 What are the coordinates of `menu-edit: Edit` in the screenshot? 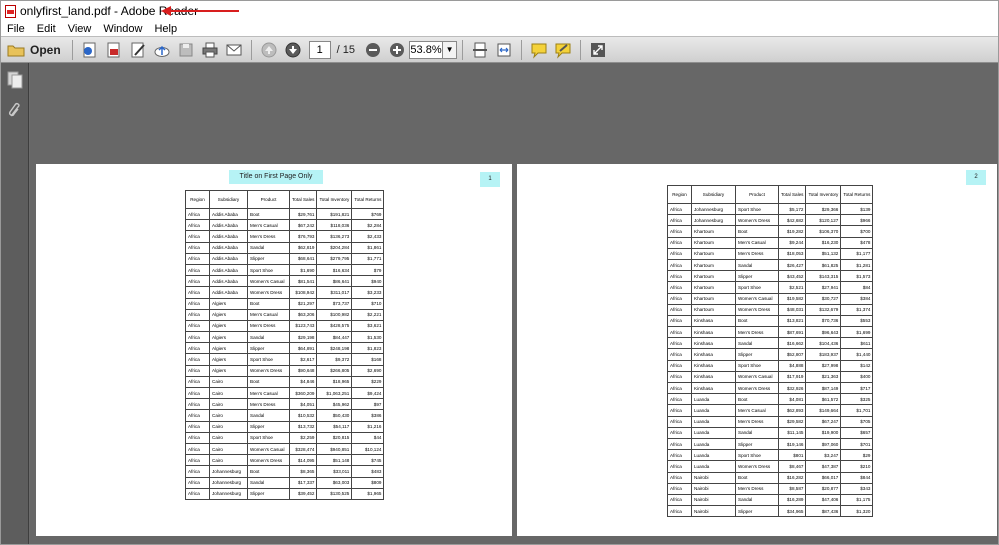 It's located at (46, 29).